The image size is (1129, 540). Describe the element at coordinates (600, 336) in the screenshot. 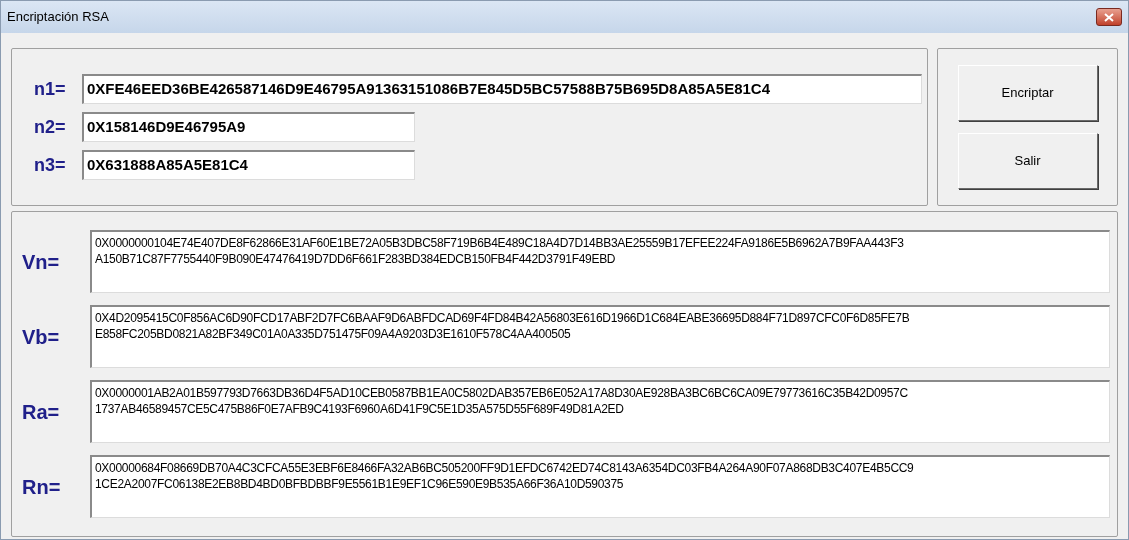

I see `output-text-area: 0X4D2095415C0F856AC6D90FCD17ABF2D7FC6BAAF9D6ABFDCAD69F4FD84B42A56803E616D1966D1C684EABE36695D884F71D897CFC0F6D85FE7B E858FC205BD0821A82BF349C01A0A335D751475F09A4A9203D3E1610F578C4AA400505` at that location.